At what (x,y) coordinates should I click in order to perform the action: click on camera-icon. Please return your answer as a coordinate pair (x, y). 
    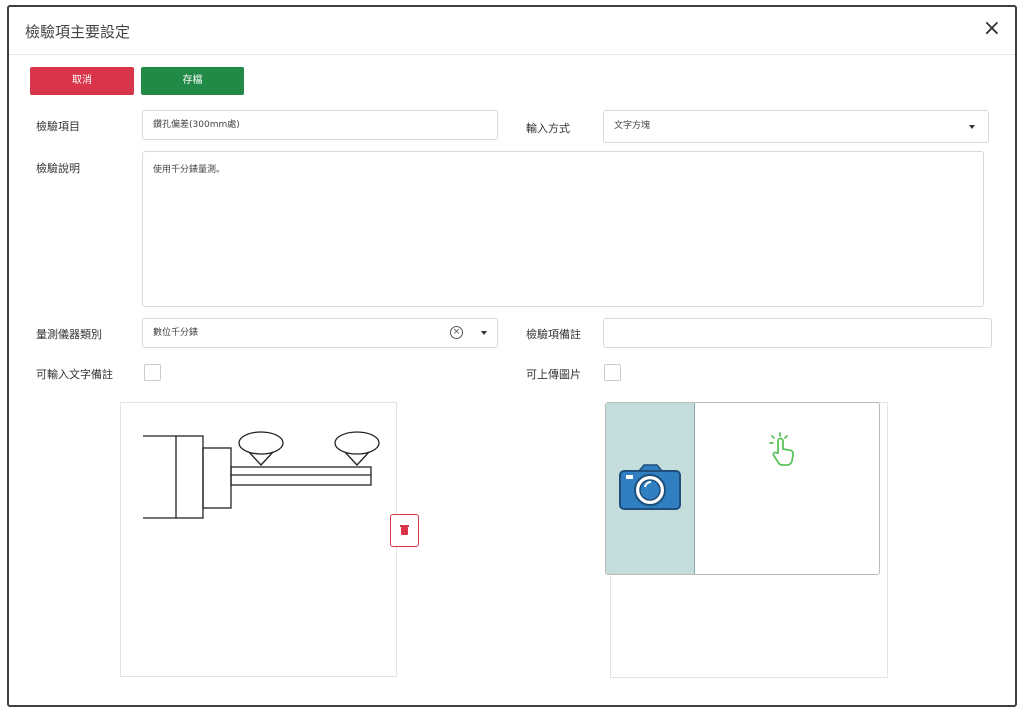
    Looking at the image, I should click on (650, 487).